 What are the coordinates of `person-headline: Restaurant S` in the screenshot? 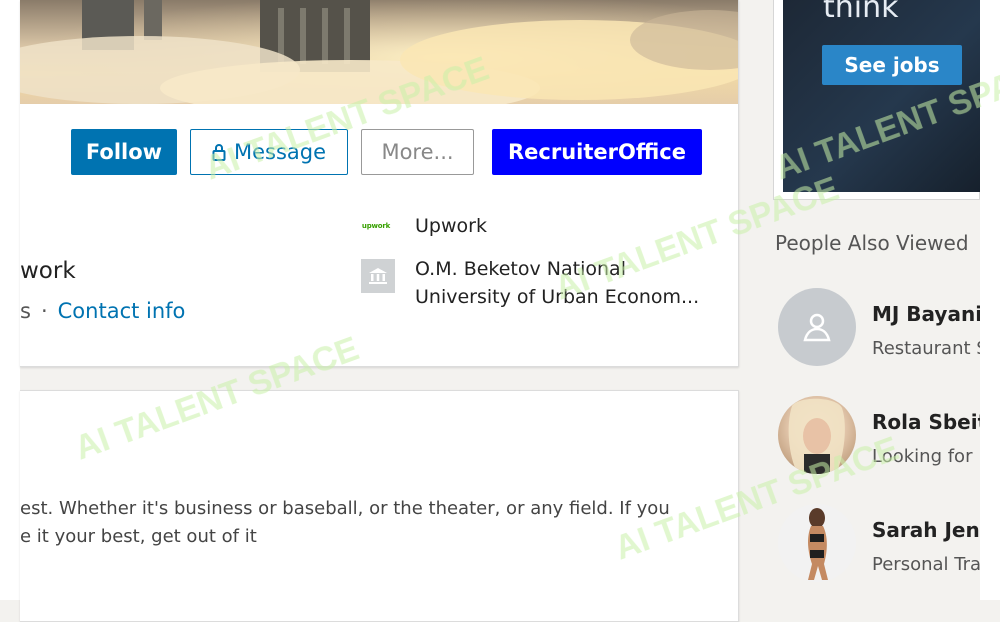 It's located at (926, 348).